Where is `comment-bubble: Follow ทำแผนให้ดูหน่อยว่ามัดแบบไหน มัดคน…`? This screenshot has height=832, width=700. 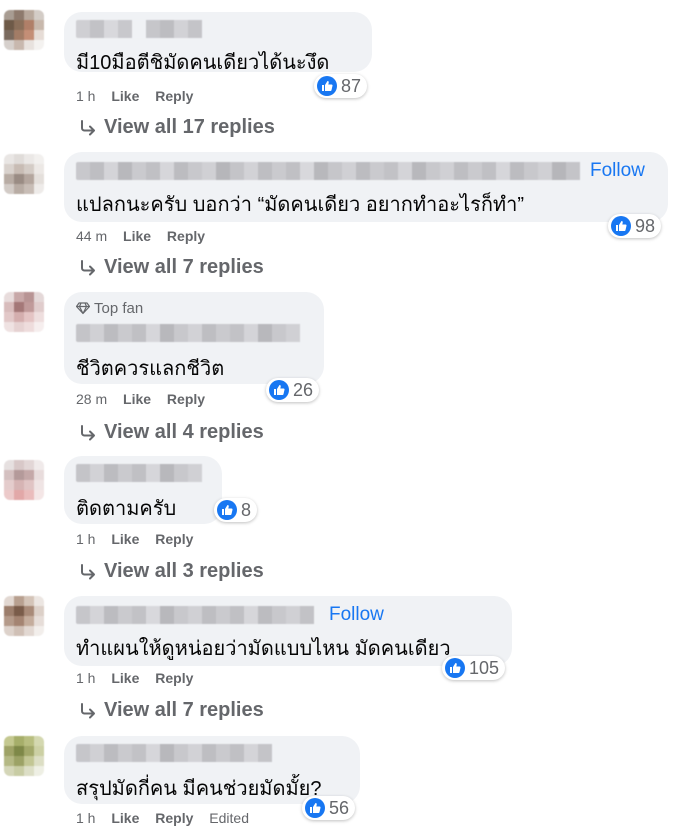 comment-bubble: Follow ทำแผนให้ดูหน่อยว่ามัดแบบไหน มัดคน… is located at coordinates (288, 631).